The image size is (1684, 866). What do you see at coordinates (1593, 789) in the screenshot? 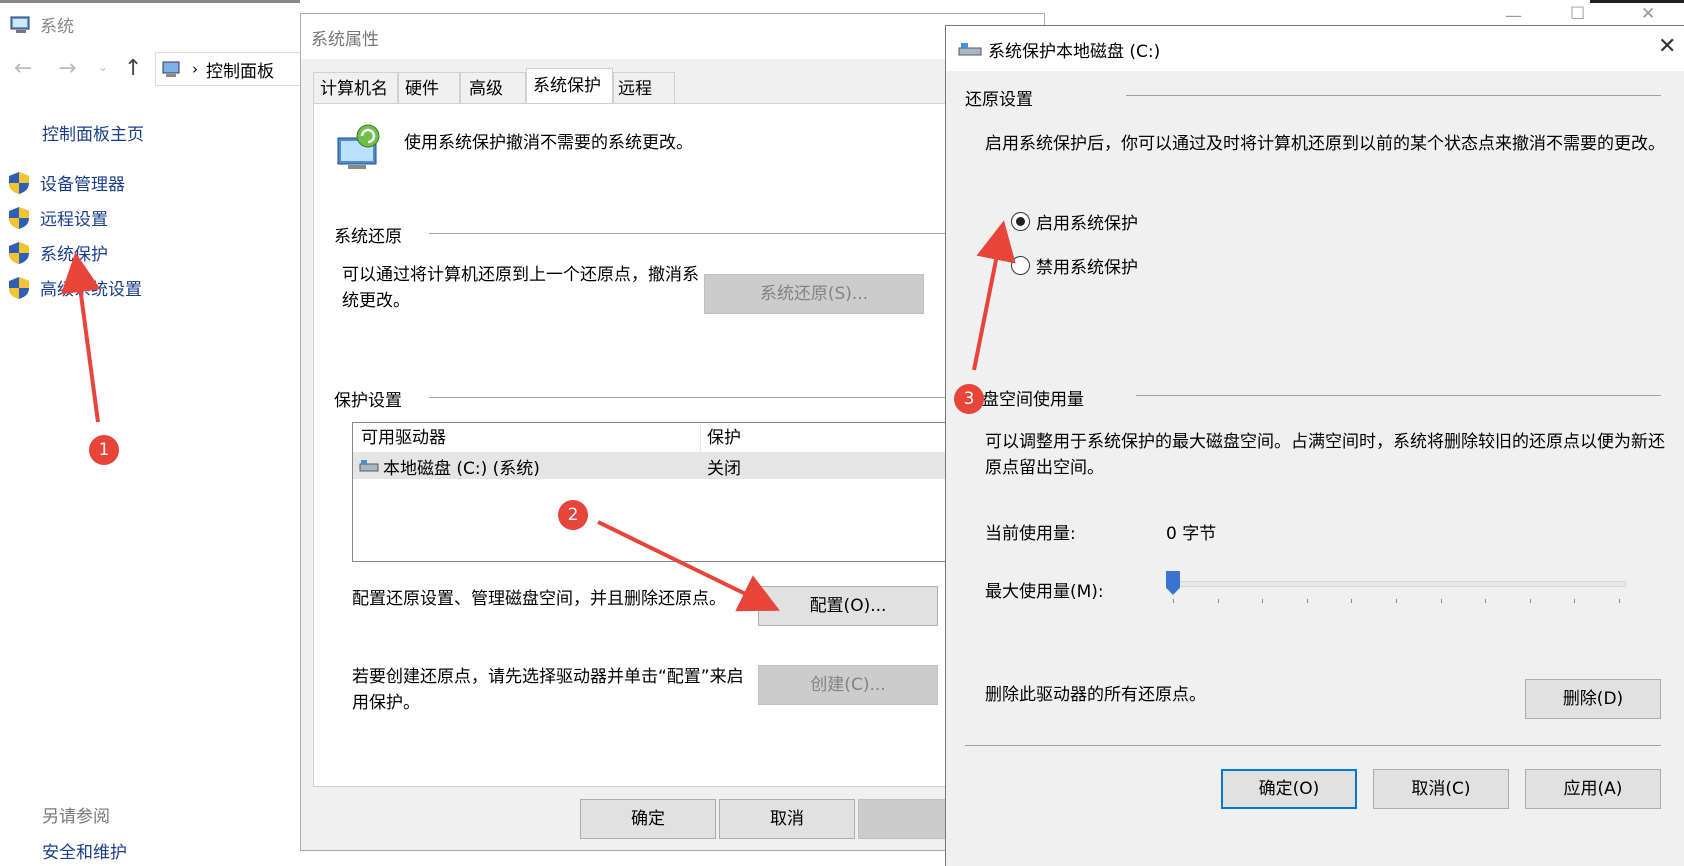
I see `dialog-apply-button: 应用(A)` at bounding box center [1593, 789].